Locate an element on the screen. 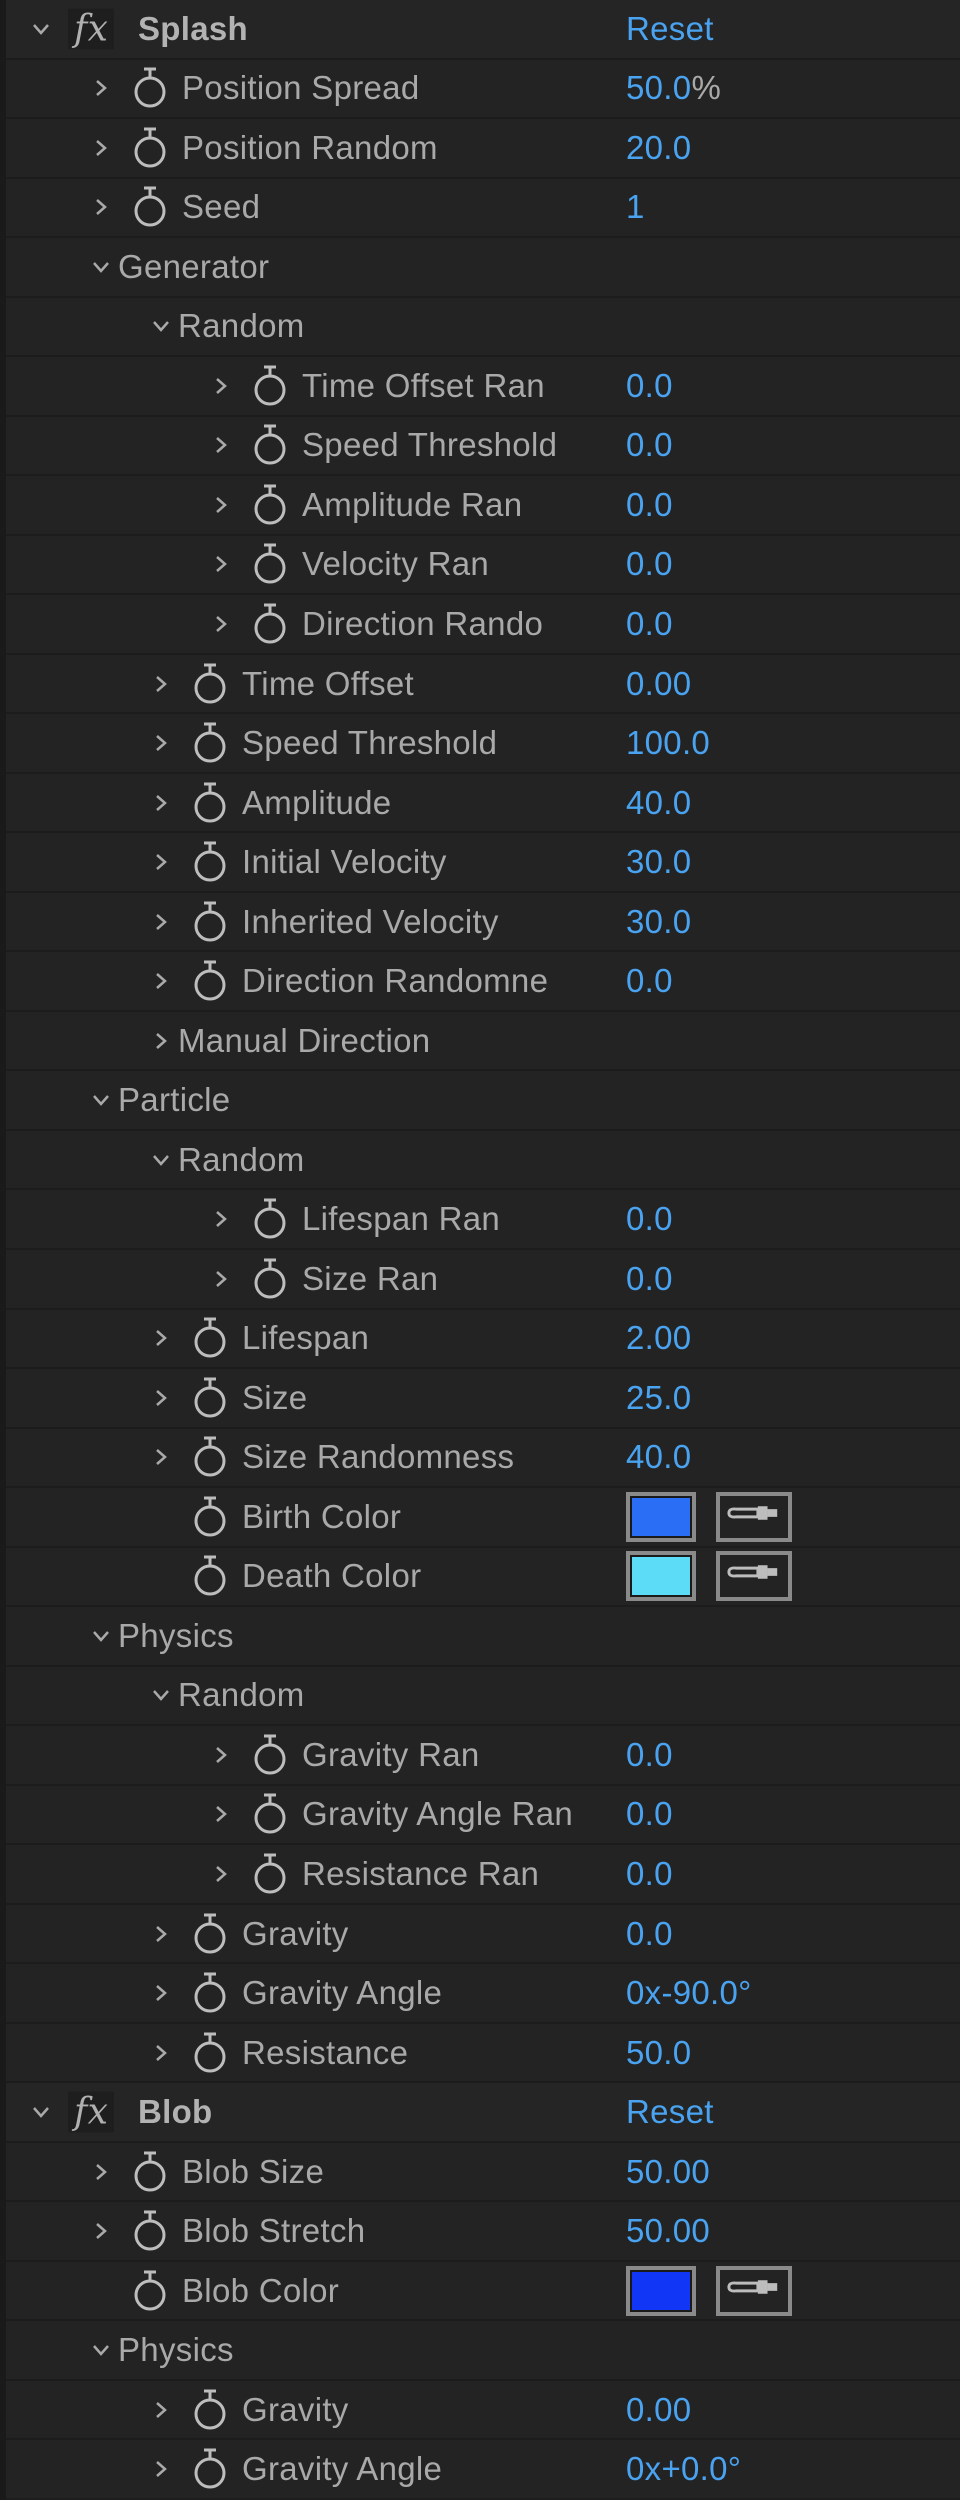 Image resolution: width=960 pixels, height=2500 pixels. property-value: 0.00 is located at coordinates (658, 684).